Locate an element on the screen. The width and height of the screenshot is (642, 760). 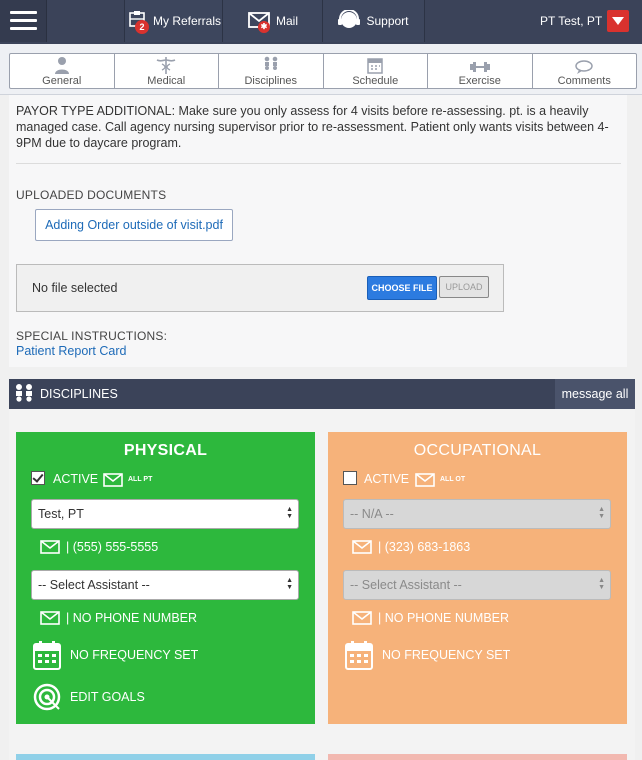
therapist-phone: | (555) 555-5555 is located at coordinates (112, 547).